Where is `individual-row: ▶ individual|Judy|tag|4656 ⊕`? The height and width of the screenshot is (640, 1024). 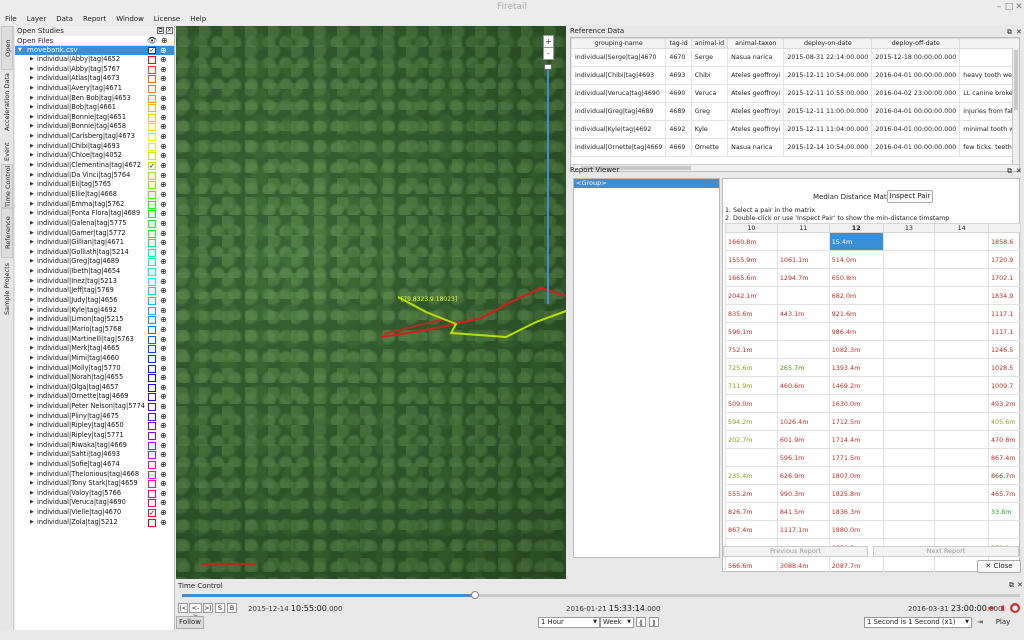 individual-row: ▶ individual|Judy|tag|4656 ⊕ is located at coordinates (94, 301).